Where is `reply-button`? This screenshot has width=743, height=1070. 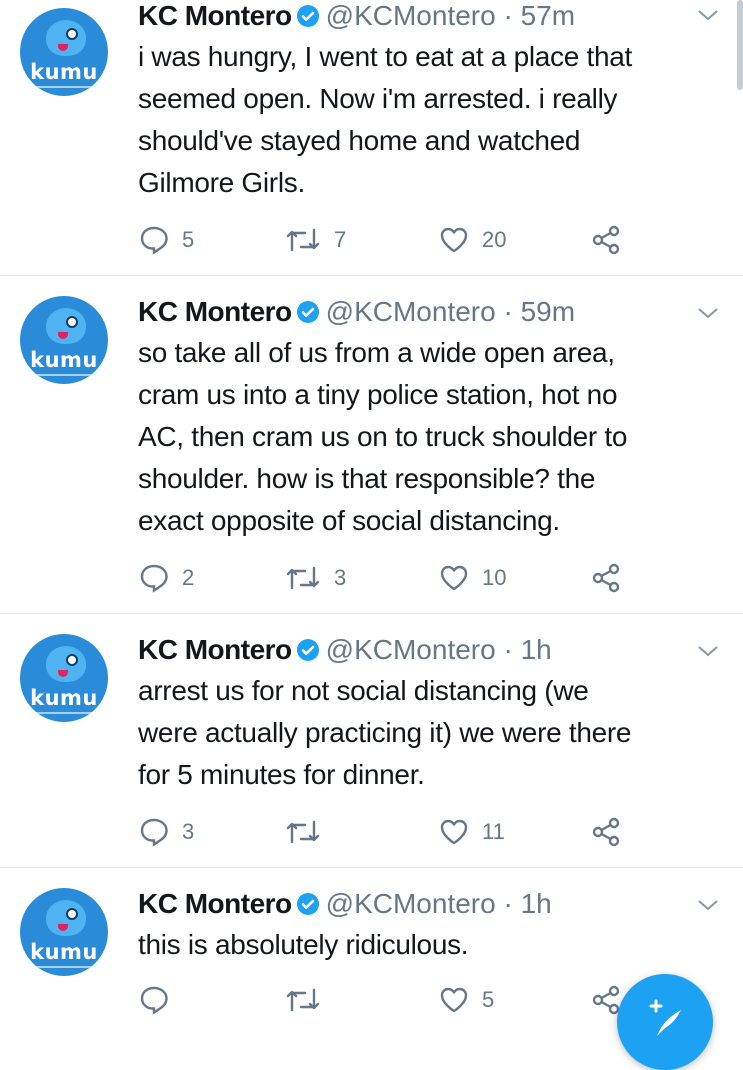 reply-button is located at coordinates (160, 1000).